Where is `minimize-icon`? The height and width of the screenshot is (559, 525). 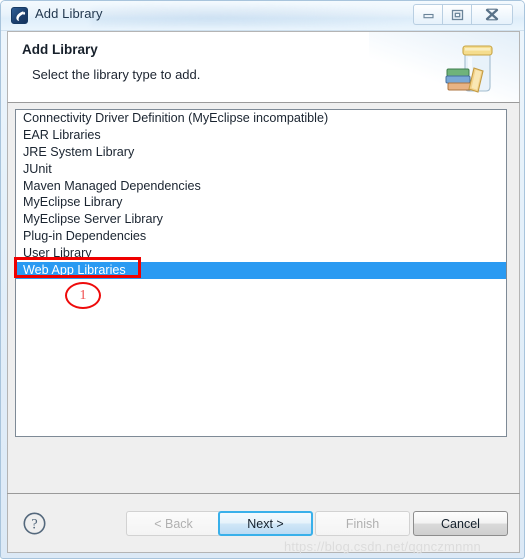 minimize-icon is located at coordinates (427, 14).